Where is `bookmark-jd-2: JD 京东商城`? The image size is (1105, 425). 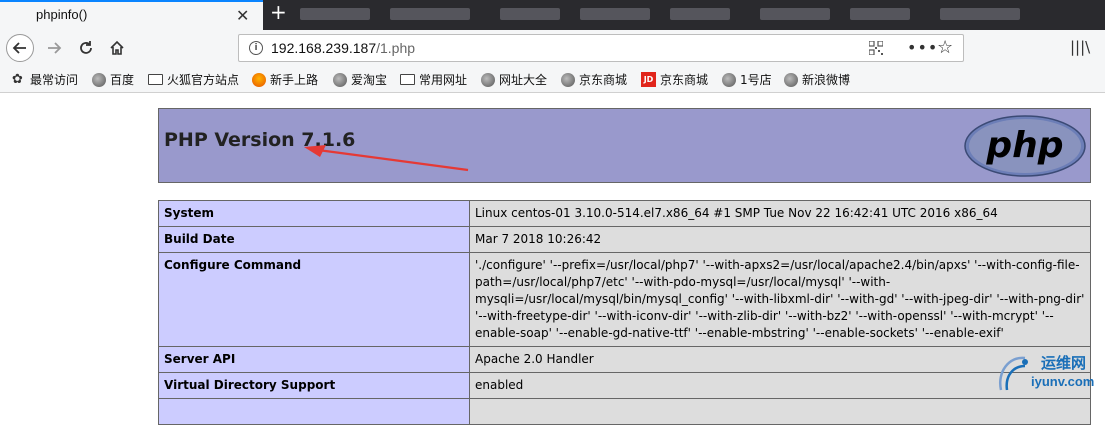
bookmark-jd-2: JD 京东商城 is located at coordinates (674, 79).